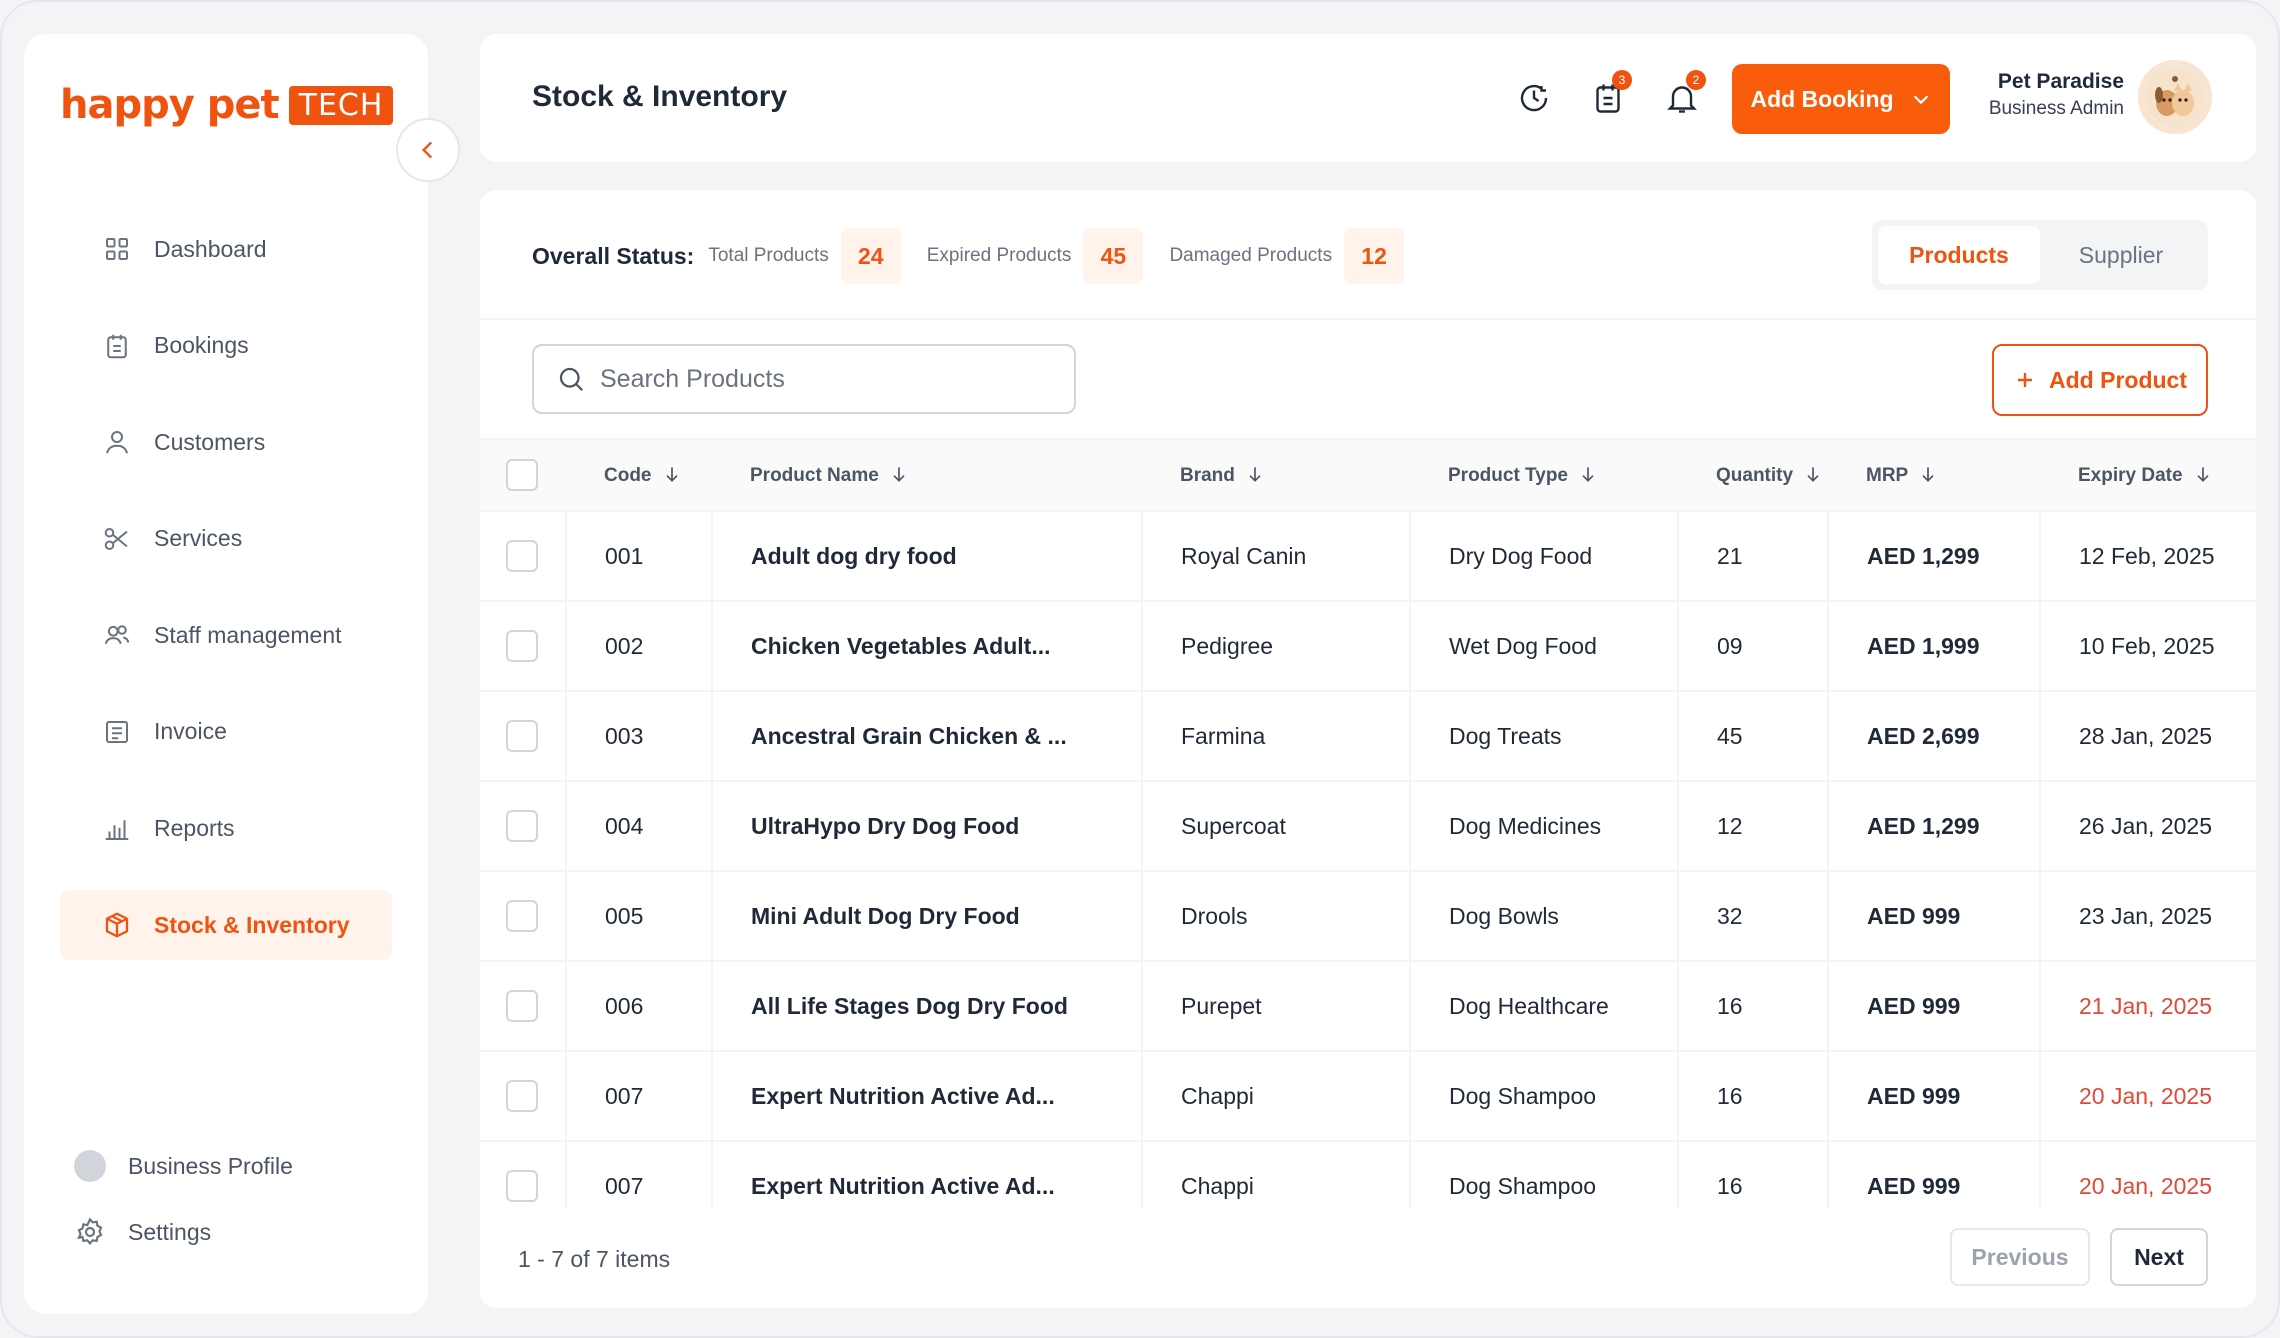 This screenshot has width=2280, height=1338. Describe the element at coordinates (1753, 475) in the screenshot. I see `column-header-quantity: Quantity` at that location.